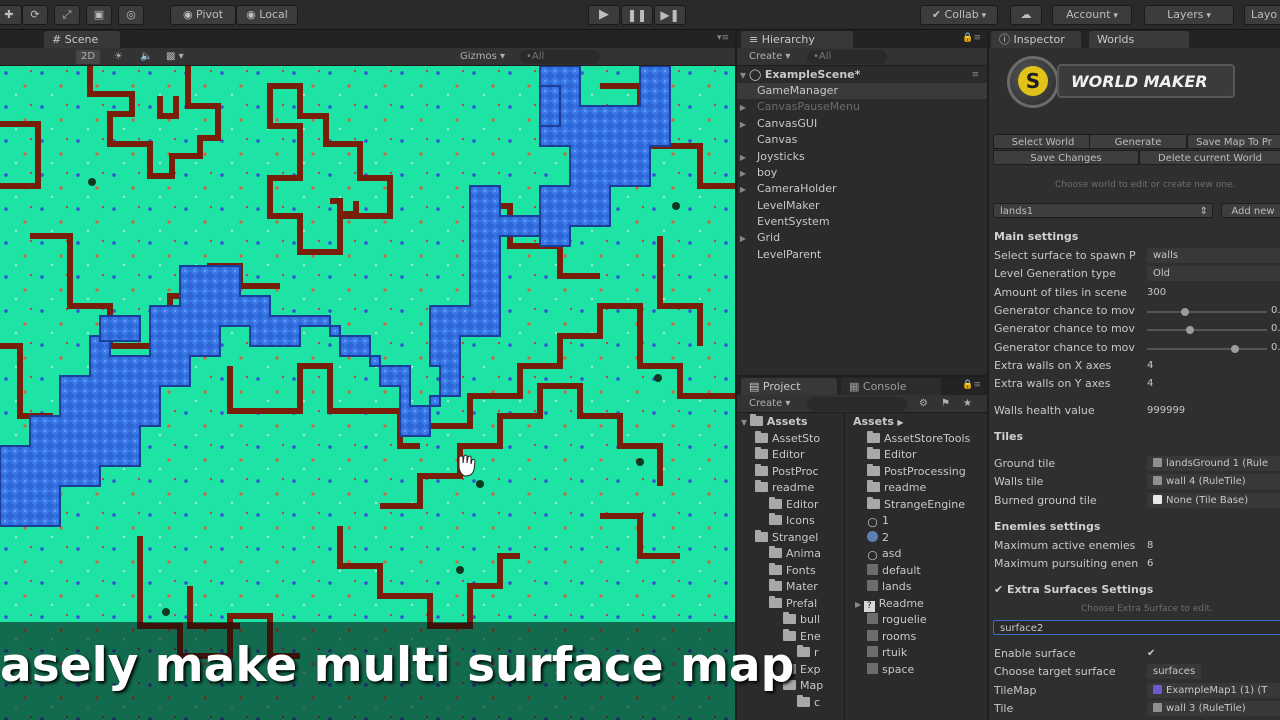 The width and height of the screenshot is (1280, 720). Describe the element at coordinates (862, 189) in the screenshot. I see `hierarchy-item-cameraholder: ▶ CameraHolder` at that location.